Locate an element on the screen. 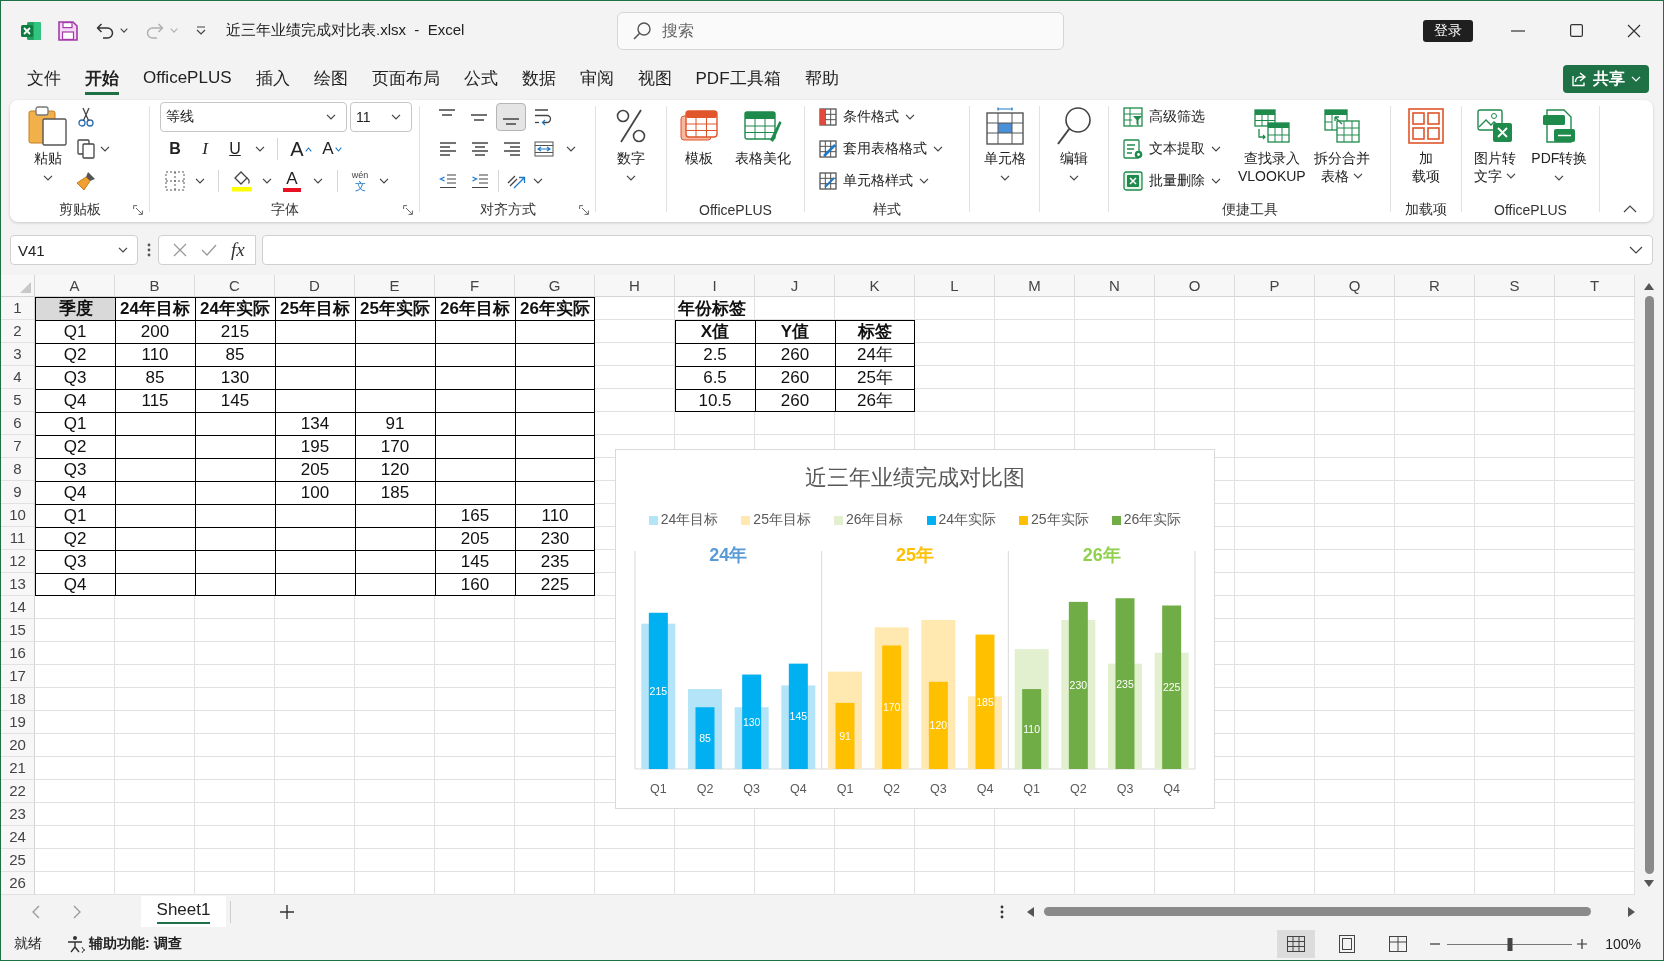 The image size is (1664, 961). menu-tab: 插入 is located at coordinates (272, 79).